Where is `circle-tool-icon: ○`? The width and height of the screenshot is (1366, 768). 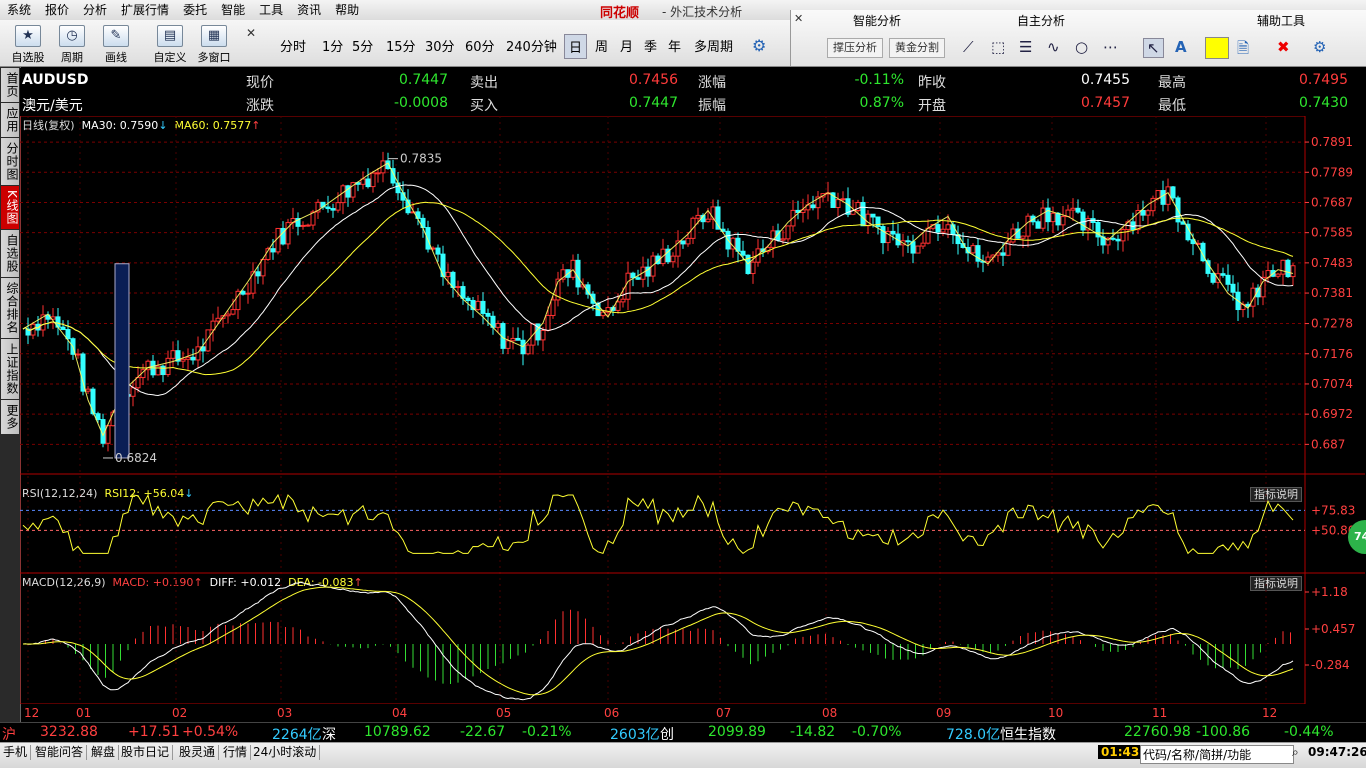
circle-tool-icon: ○ is located at coordinates (1081, 47).